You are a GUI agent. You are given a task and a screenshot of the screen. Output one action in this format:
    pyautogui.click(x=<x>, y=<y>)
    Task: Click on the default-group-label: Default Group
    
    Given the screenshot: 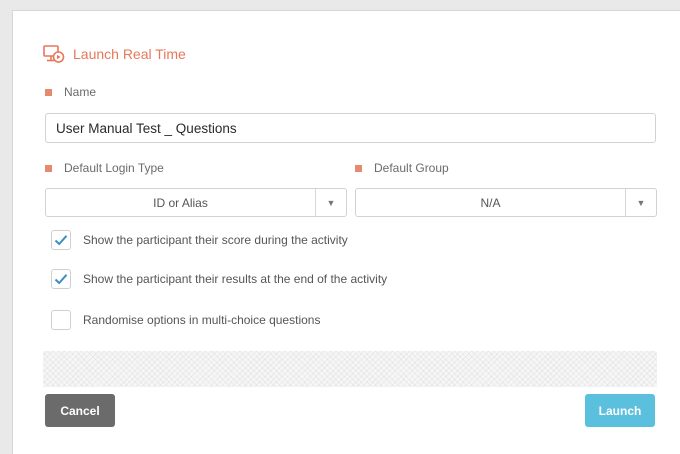 What is the action you would take?
    pyautogui.click(x=402, y=168)
    